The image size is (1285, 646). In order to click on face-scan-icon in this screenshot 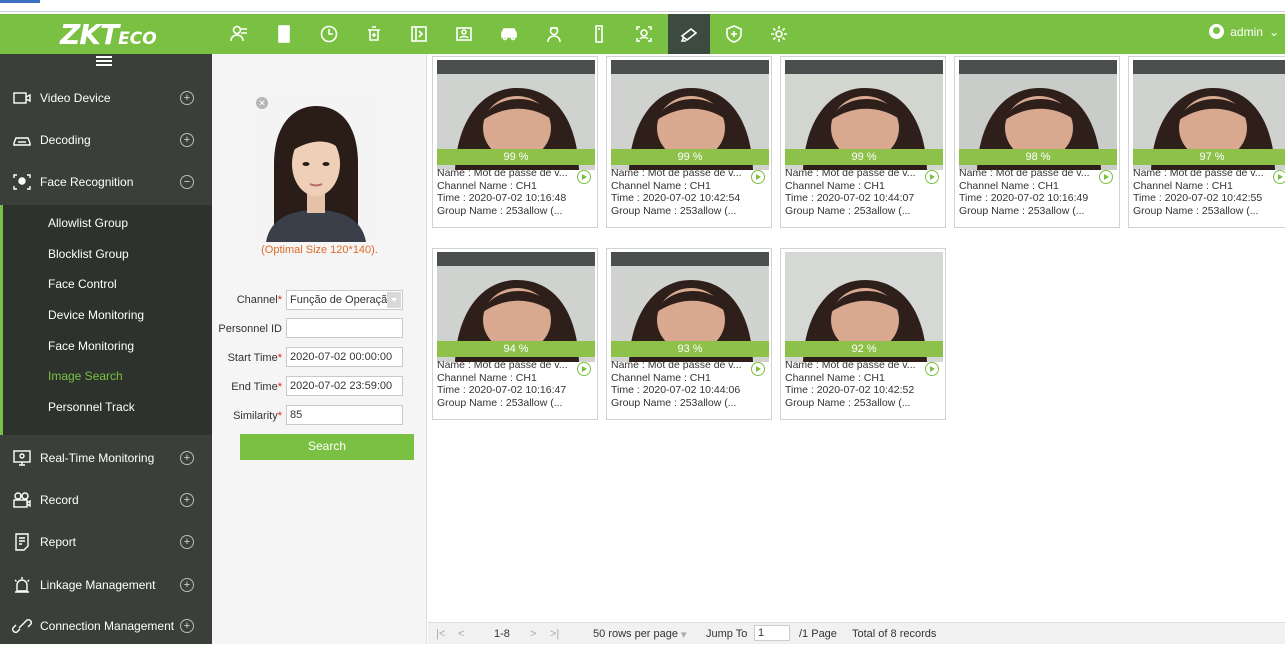, I will do `click(644, 34)`.